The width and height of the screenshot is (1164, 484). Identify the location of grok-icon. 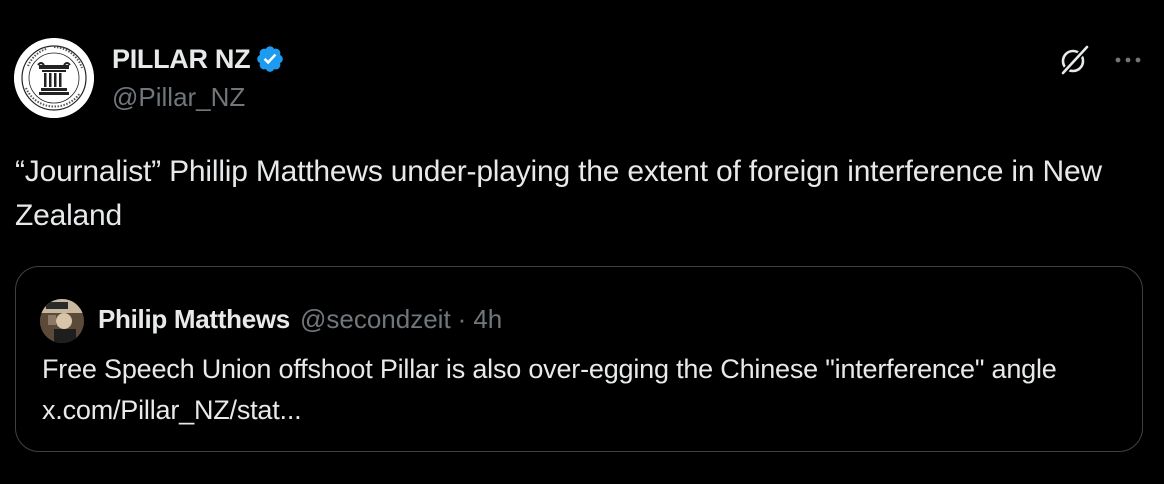
(1074, 60).